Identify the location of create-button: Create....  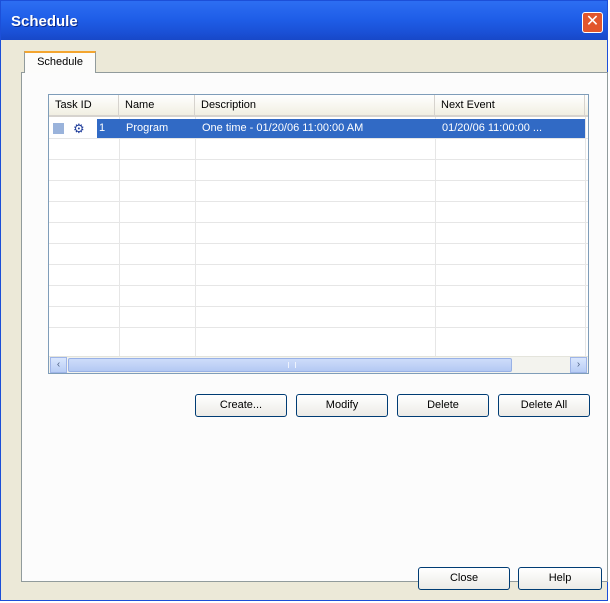
(241, 405).